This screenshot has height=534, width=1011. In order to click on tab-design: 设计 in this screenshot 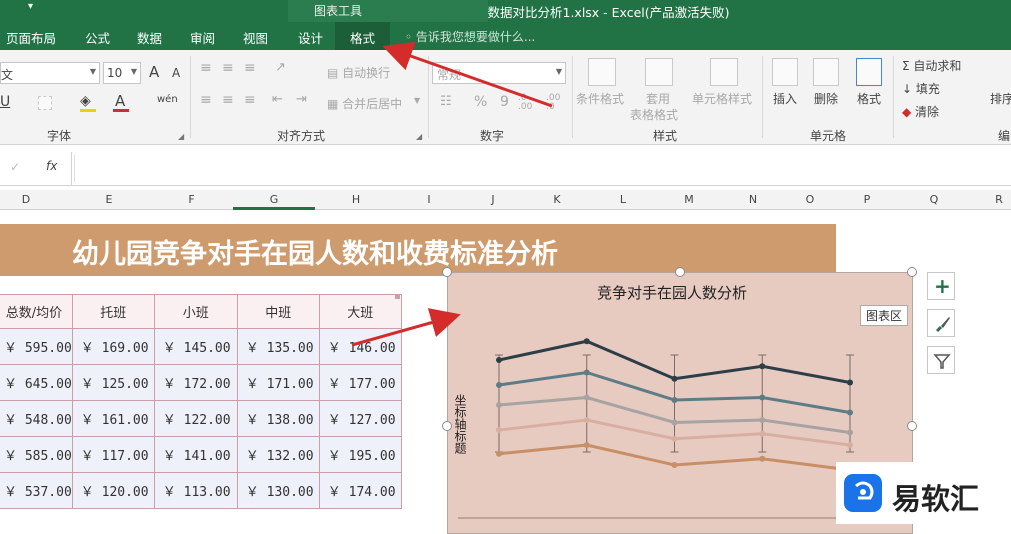, I will do `click(310, 37)`.